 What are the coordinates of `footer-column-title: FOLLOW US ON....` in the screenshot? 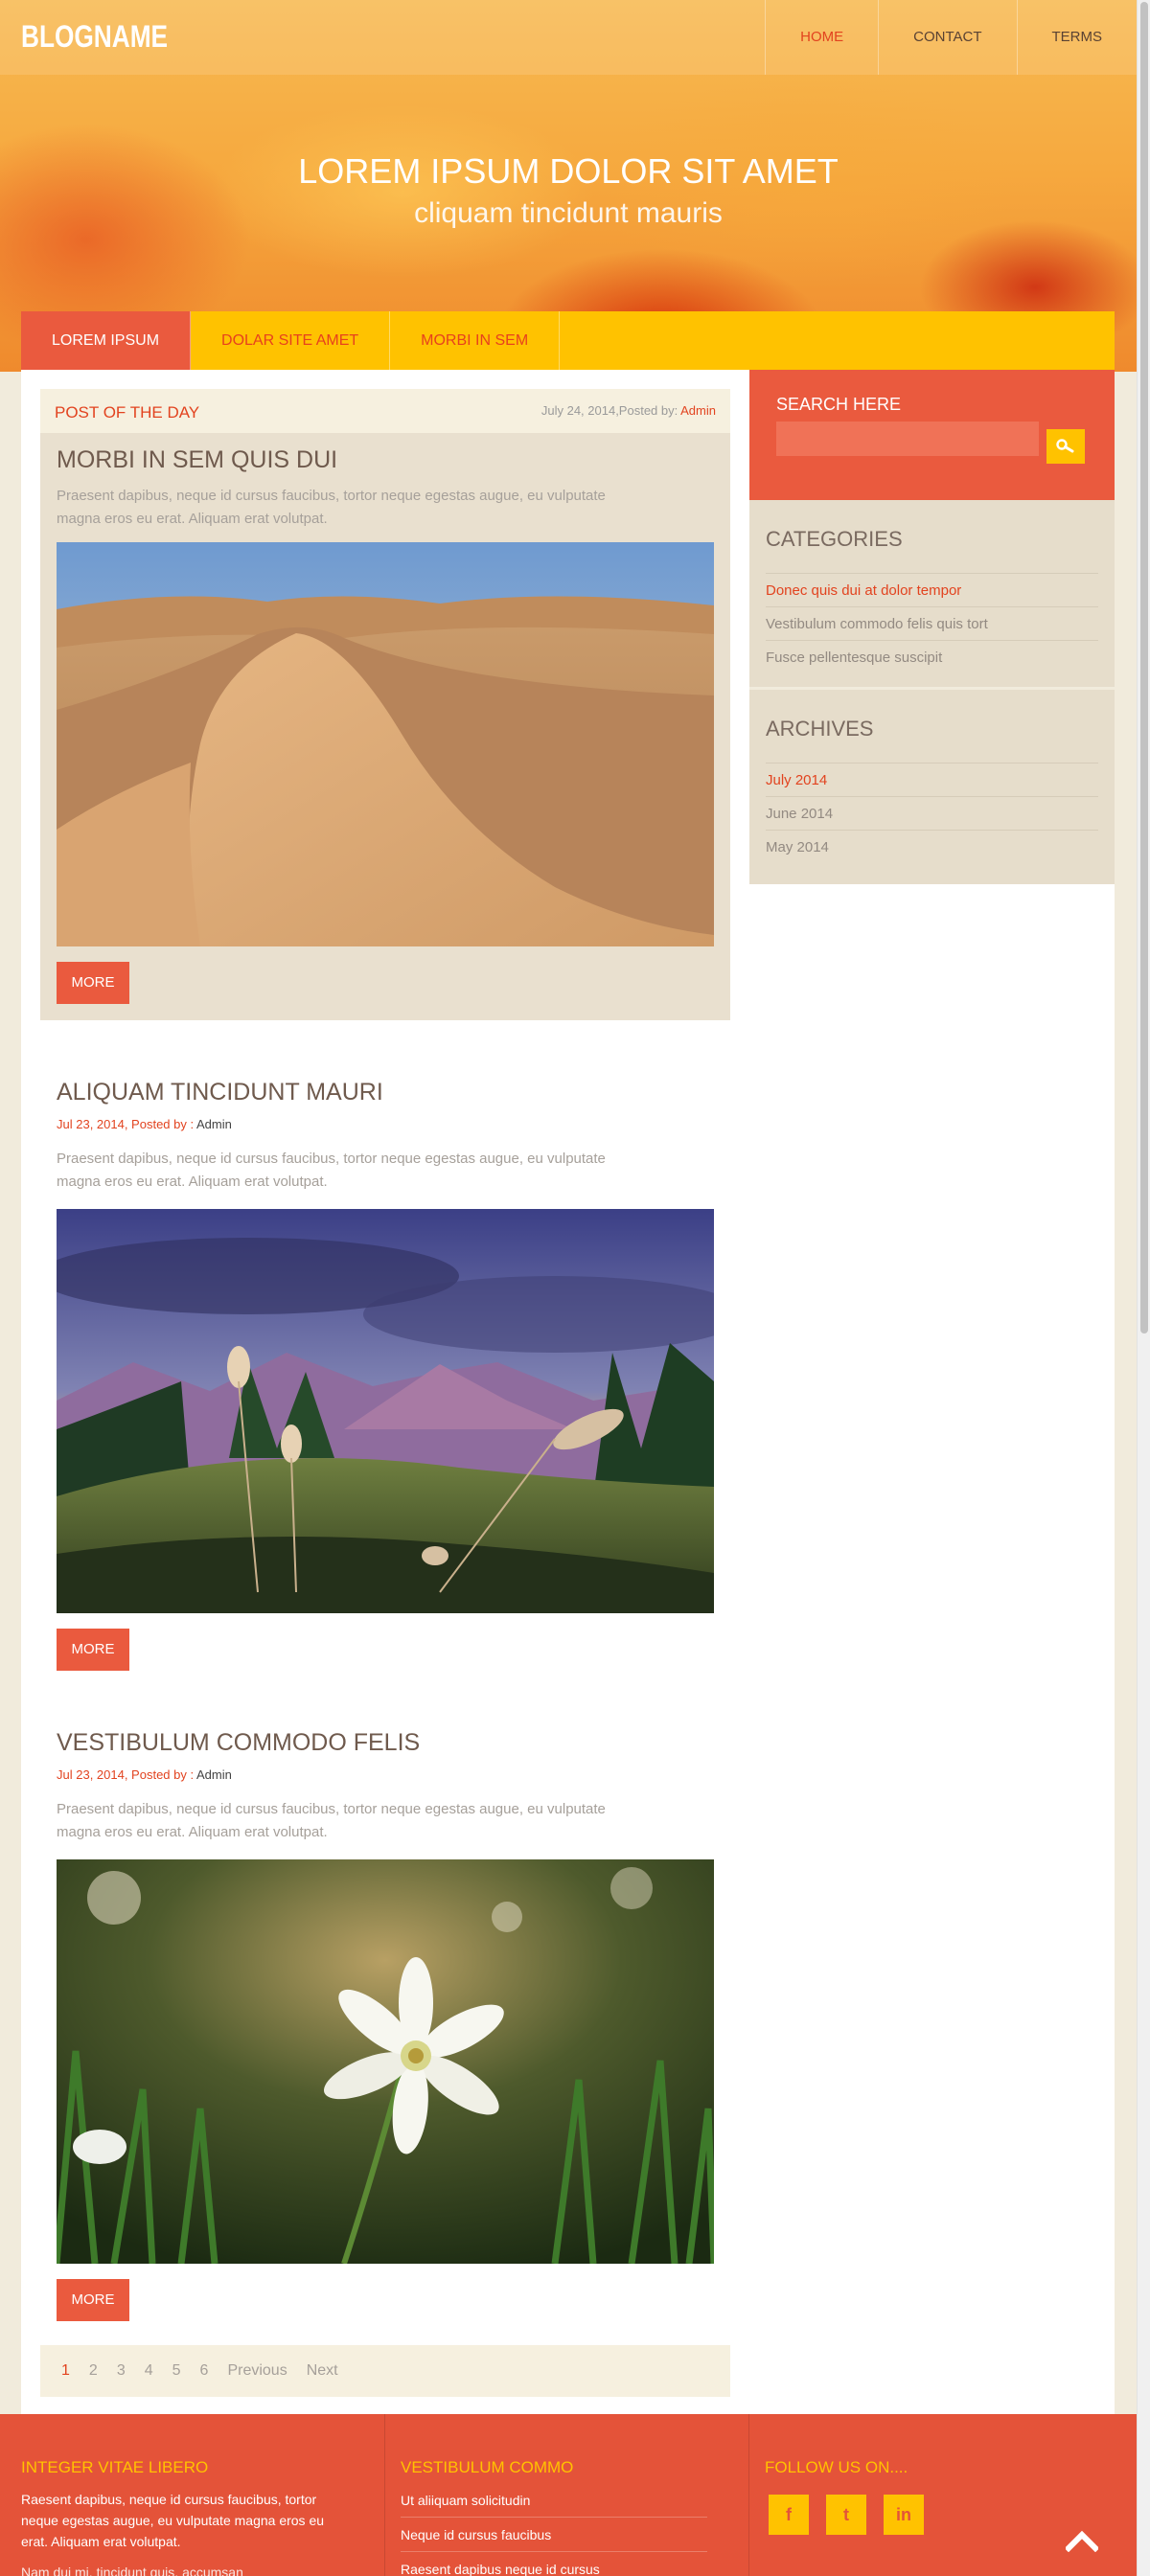 It's located at (836, 2467).